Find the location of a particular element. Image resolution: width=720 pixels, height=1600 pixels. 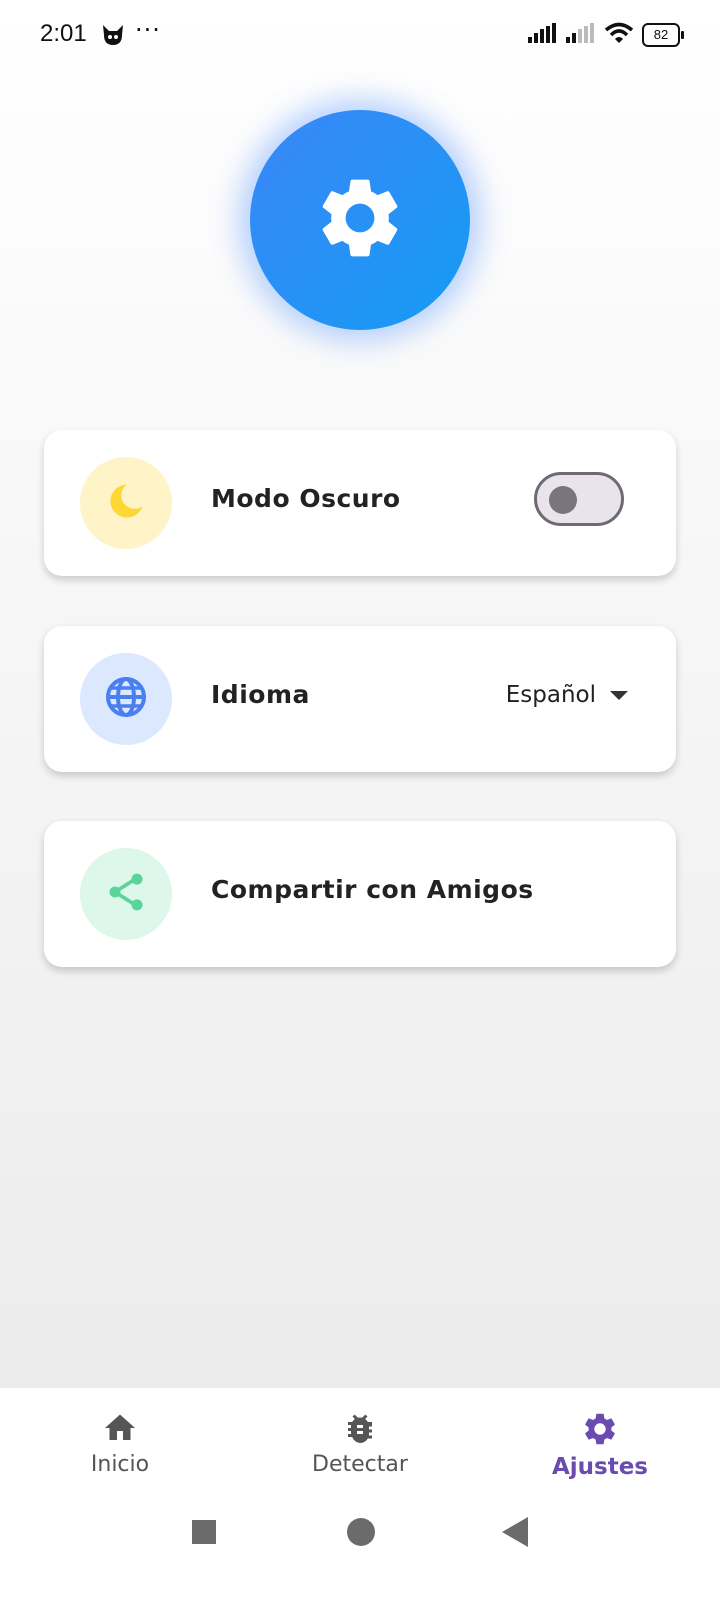

nav-label-inicio: Inicio is located at coordinates (120, 1464).